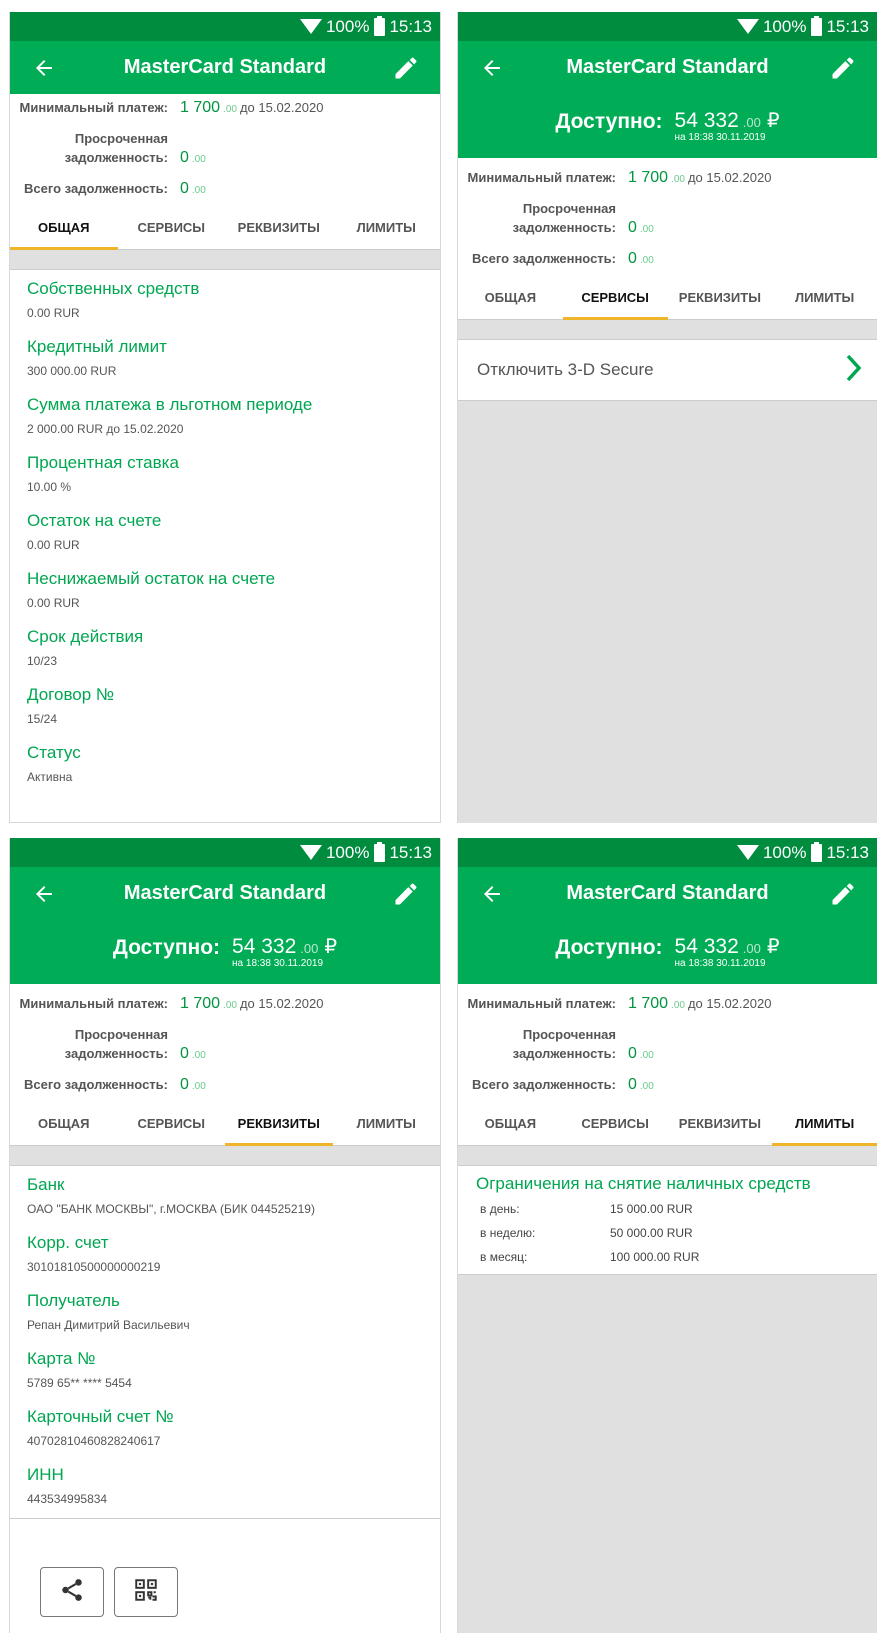 This screenshot has width=877, height=1633. I want to click on list-item: Неснижаемый остаток на счете 0.00 RUR, so click(225, 585).